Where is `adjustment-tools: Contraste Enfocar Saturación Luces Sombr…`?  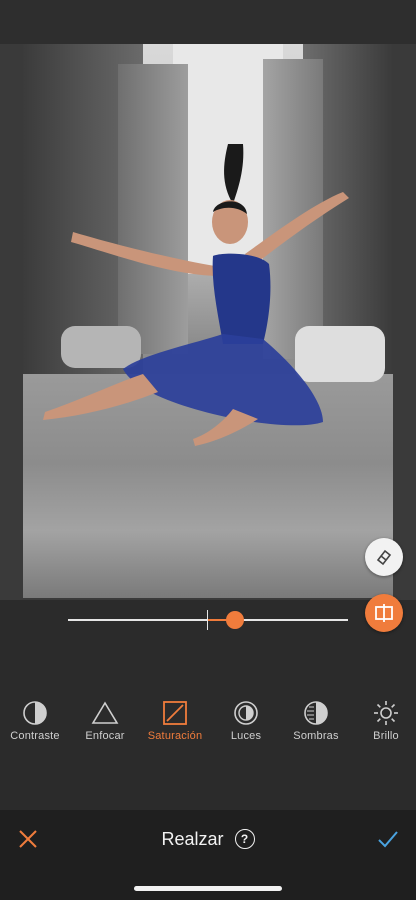
adjustment-tools: Contraste Enfocar Saturación Luces Sombr… is located at coordinates (208, 725).